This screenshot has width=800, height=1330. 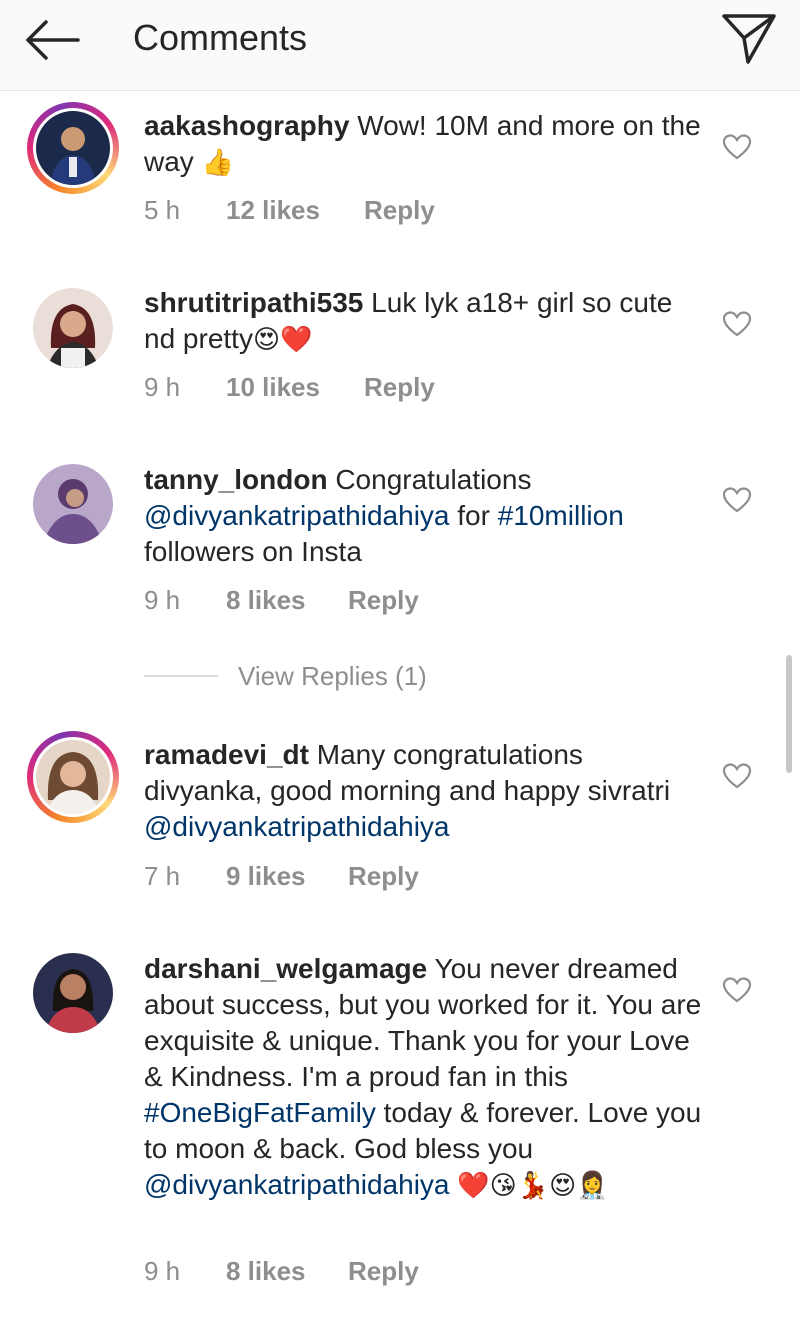 What do you see at coordinates (749, 37) in the screenshot?
I see `paper-plane-icon` at bounding box center [749, 37].